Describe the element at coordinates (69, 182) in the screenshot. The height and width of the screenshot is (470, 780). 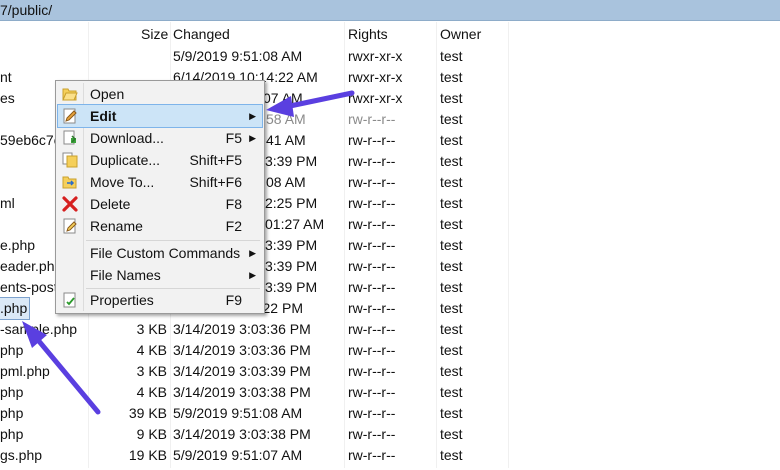
I see `move-icon` at that location.